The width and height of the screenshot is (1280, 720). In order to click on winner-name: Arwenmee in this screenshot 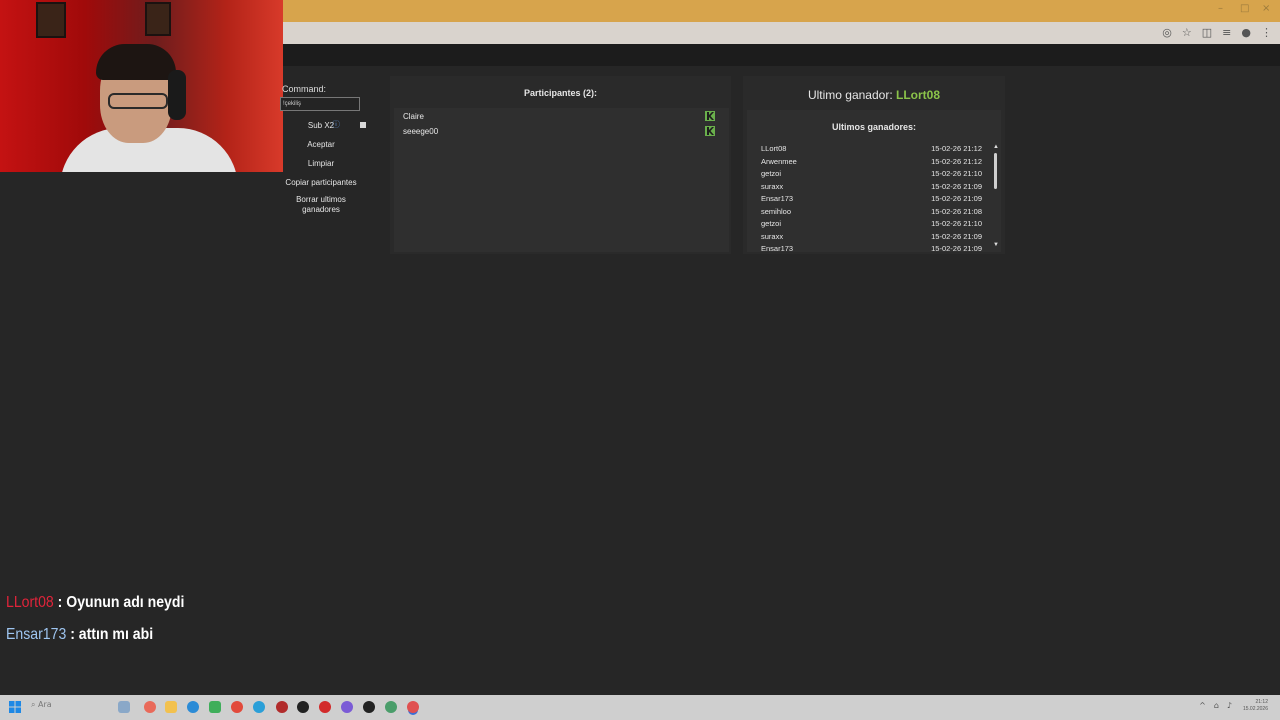, I will do `click(779, 161)`.